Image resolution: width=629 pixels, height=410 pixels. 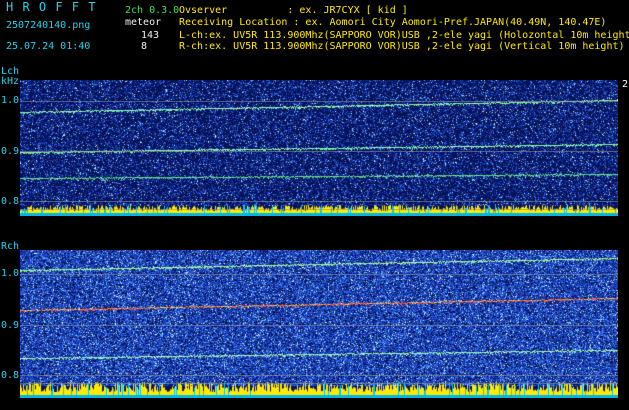 What do you see at coordinates (10, 81) in the screenshot?
I see `khz-unit-label: kHz` at bounding box center [10, 81].